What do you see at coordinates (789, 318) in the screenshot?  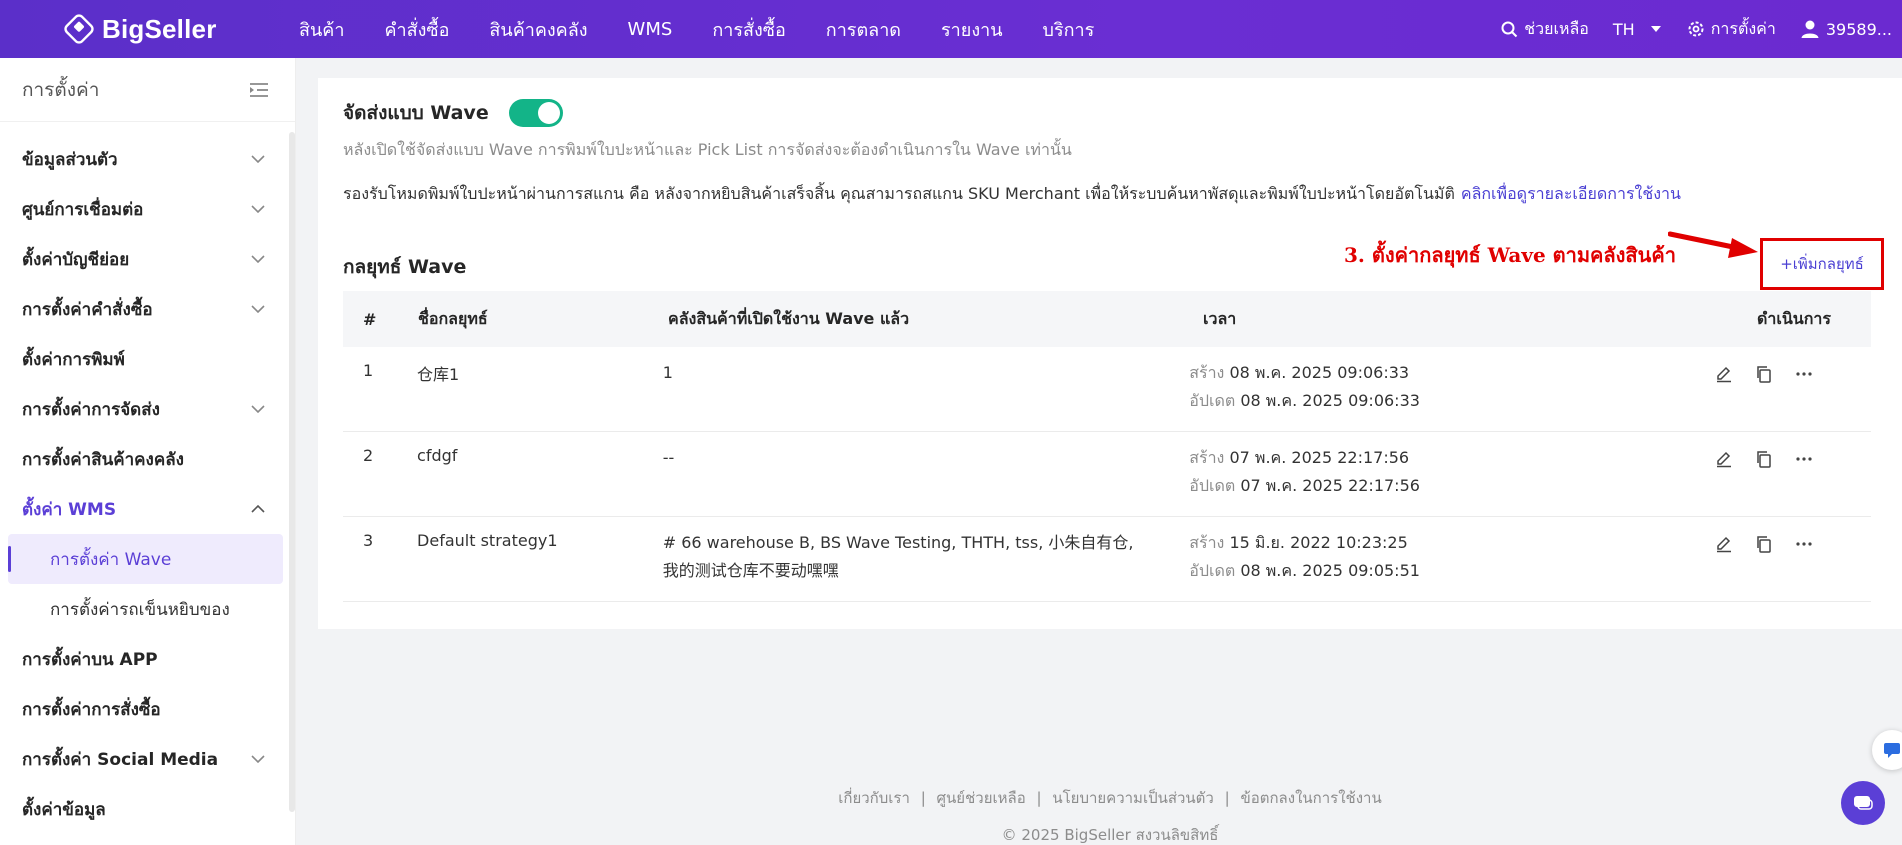 I see `col-header-warehouses: คลังสินค้าที่เปิดใช้งาน Wave แล้ว` at bounding box center [789, 318].